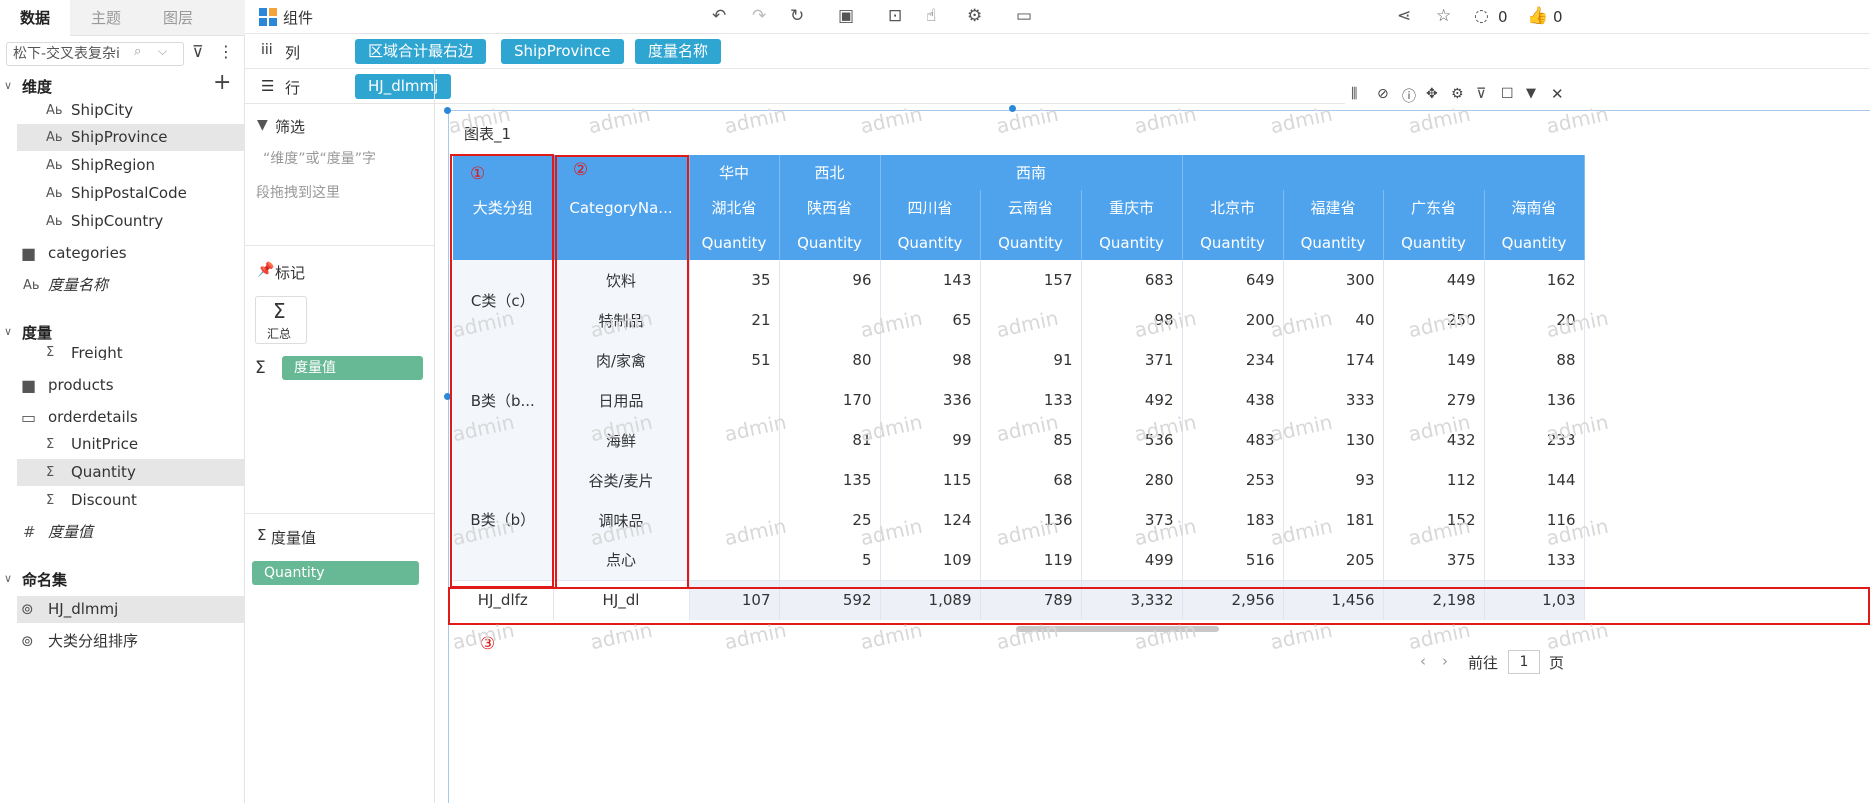 Image resolution: width=1870 pixels, height=803 pixels. Describe the element at coordinates (1333, 520) in the screenshot. I see `value-cell: 181` at that location.